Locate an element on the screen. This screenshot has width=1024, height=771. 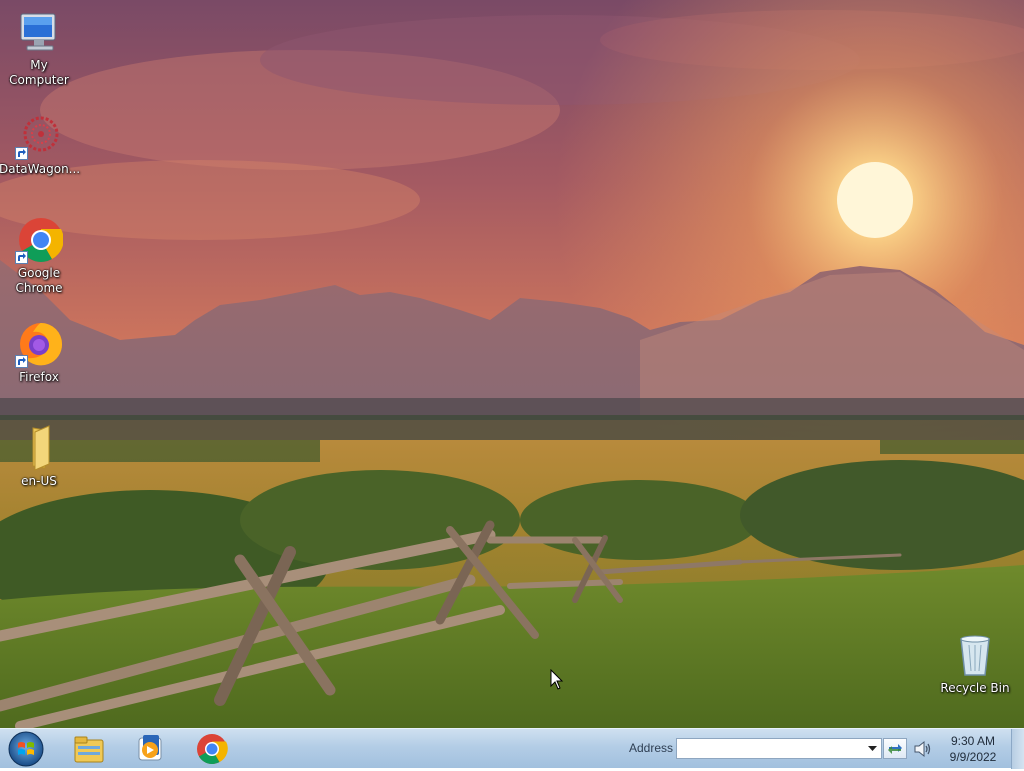
folder-icon is located at coordinates (39, 448).